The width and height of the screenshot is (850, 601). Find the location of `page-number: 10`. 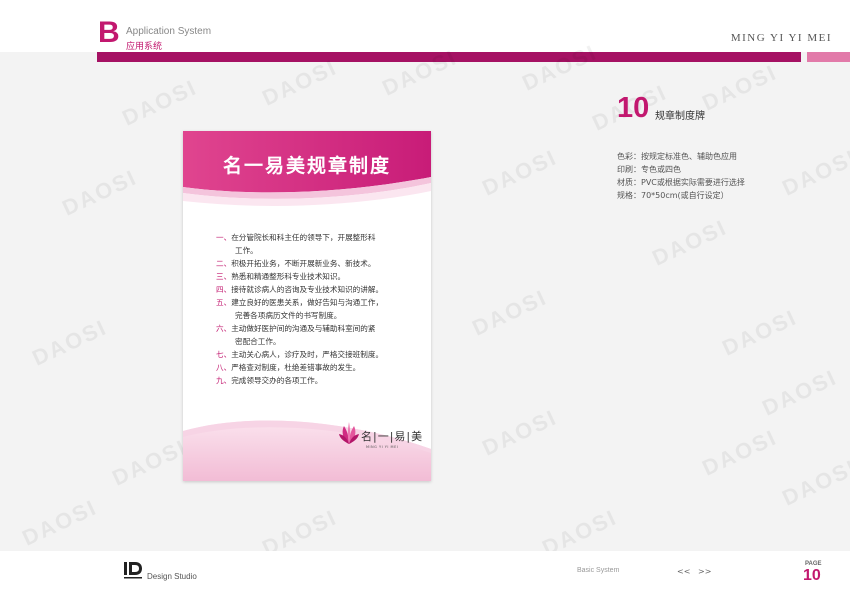

page-number: 10 is located at coordinates (812, 575).